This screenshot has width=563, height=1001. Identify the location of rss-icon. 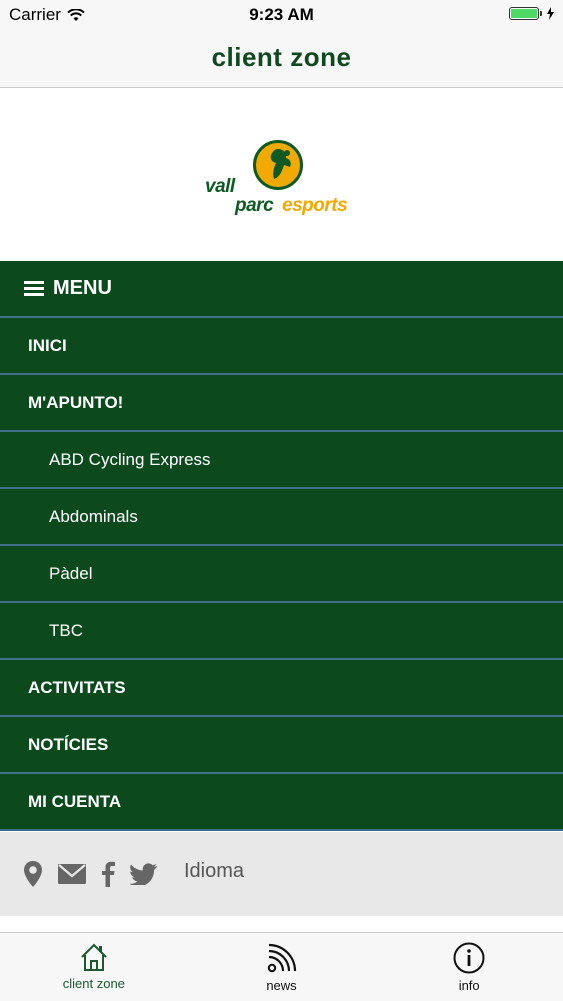
(281, 958).